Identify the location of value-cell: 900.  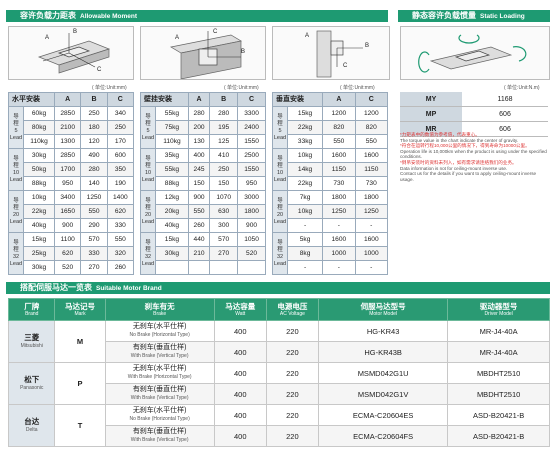
(199, 197).